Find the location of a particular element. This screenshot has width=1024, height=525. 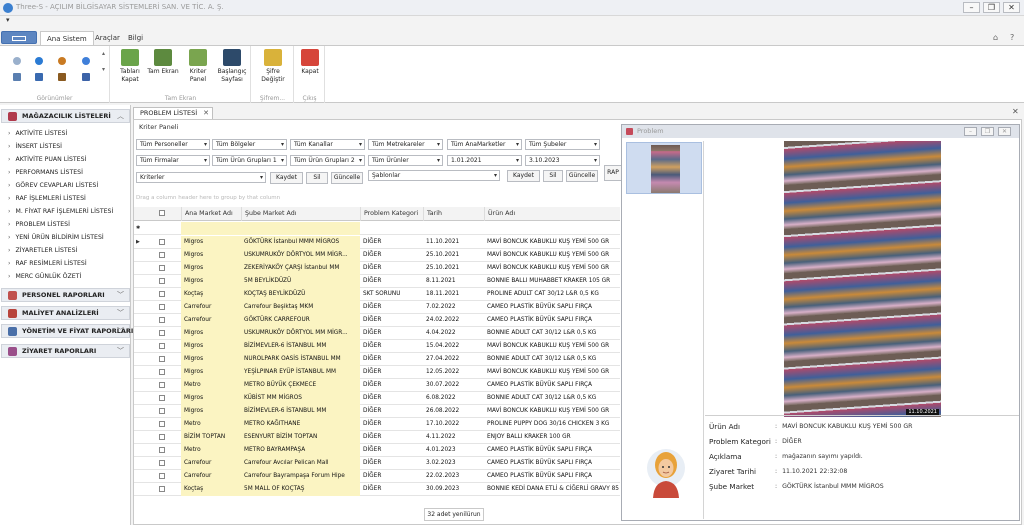

update-criteria-button: Güncelle is located at coordinates (347, 178).